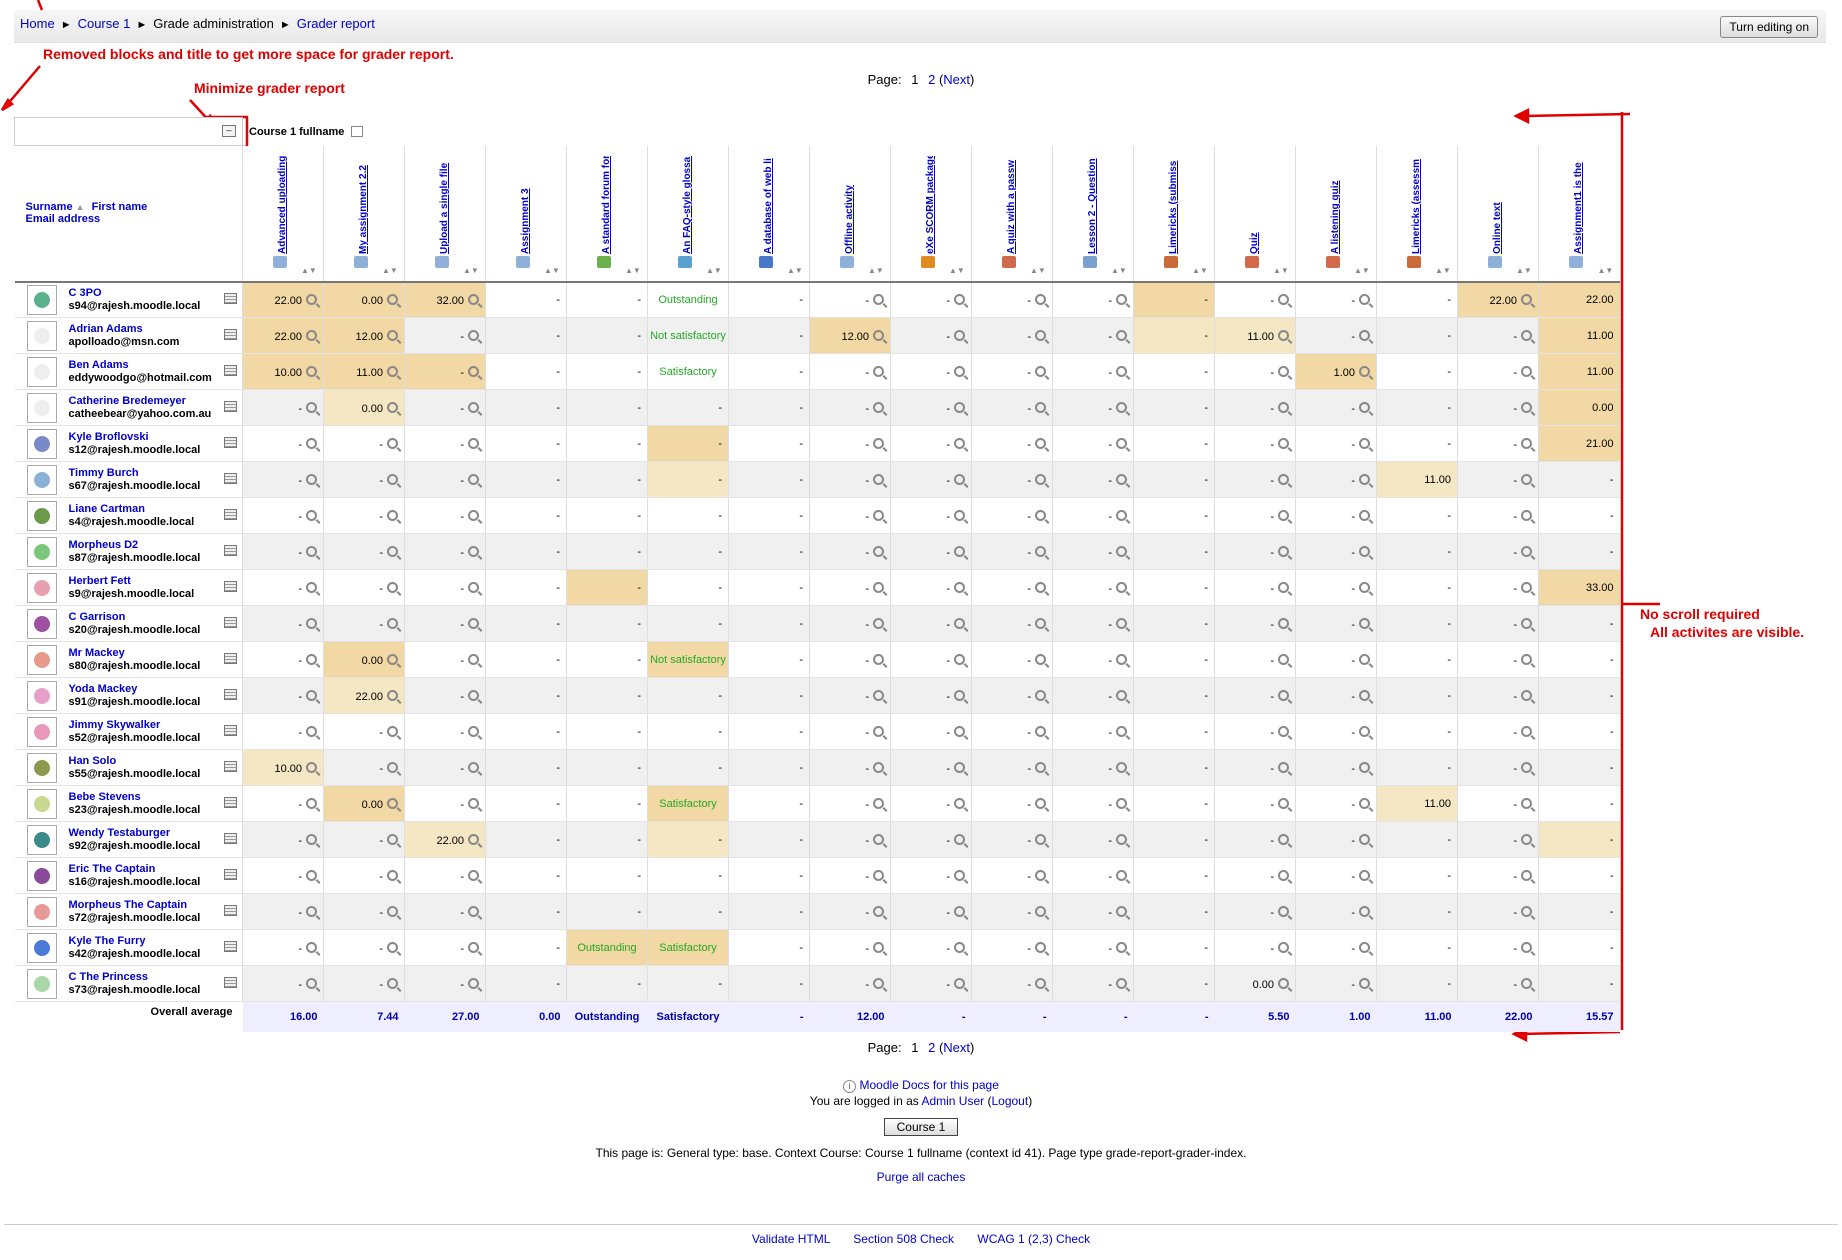 This screenshot has width=1842, height=1260. What do you see at coordinates (144, 761) in the screenshot?
I see `user-name-link: Han Solo` at bounding box center [144, 761].